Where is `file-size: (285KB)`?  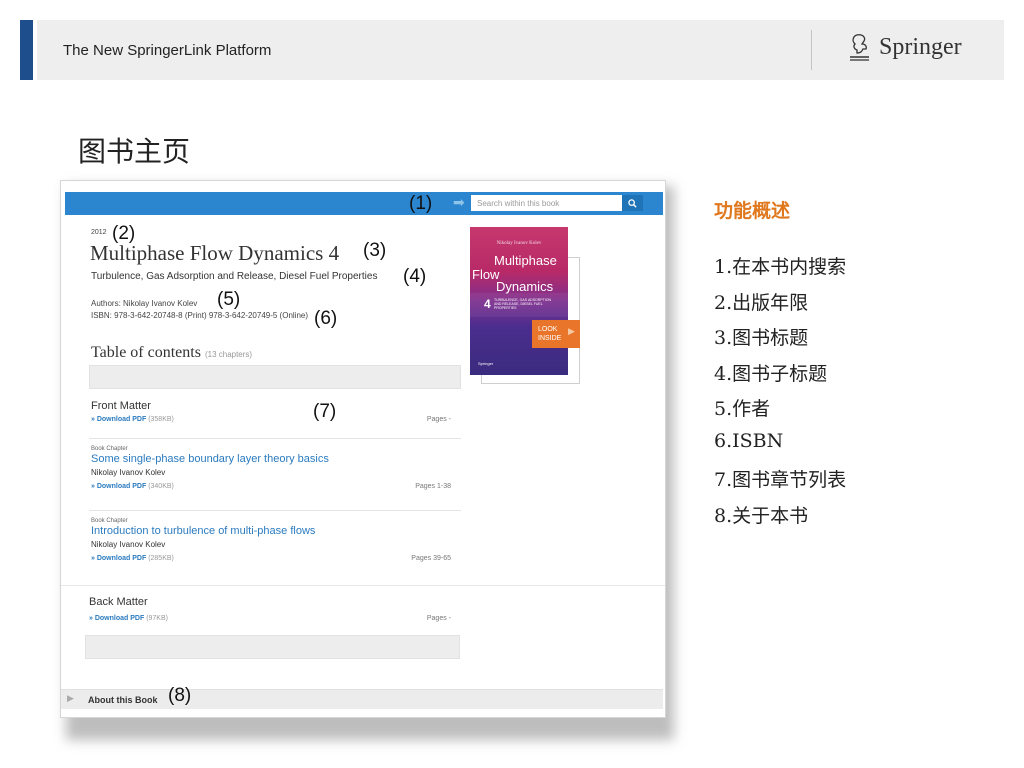
file-size: (285KB) is located at coordinates (161, 558).